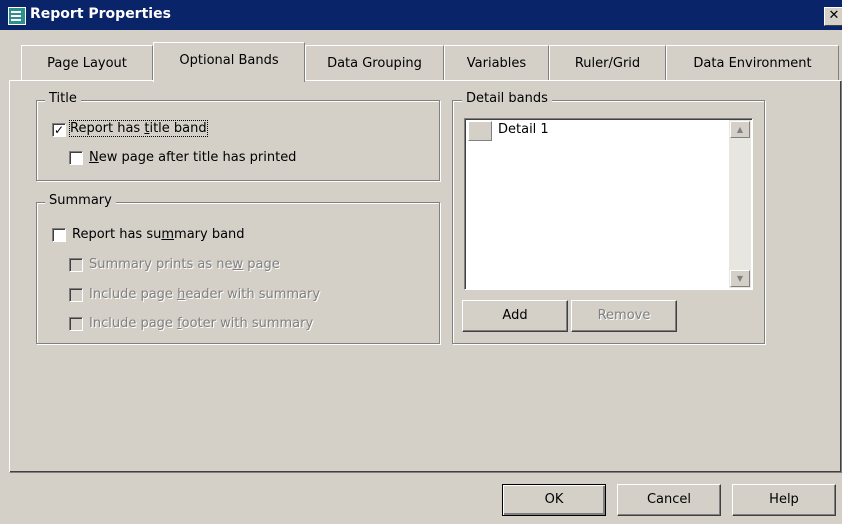 This screenshot has width=842, height=524. I want to click on tab-variables: Variables, so click(496, 63).